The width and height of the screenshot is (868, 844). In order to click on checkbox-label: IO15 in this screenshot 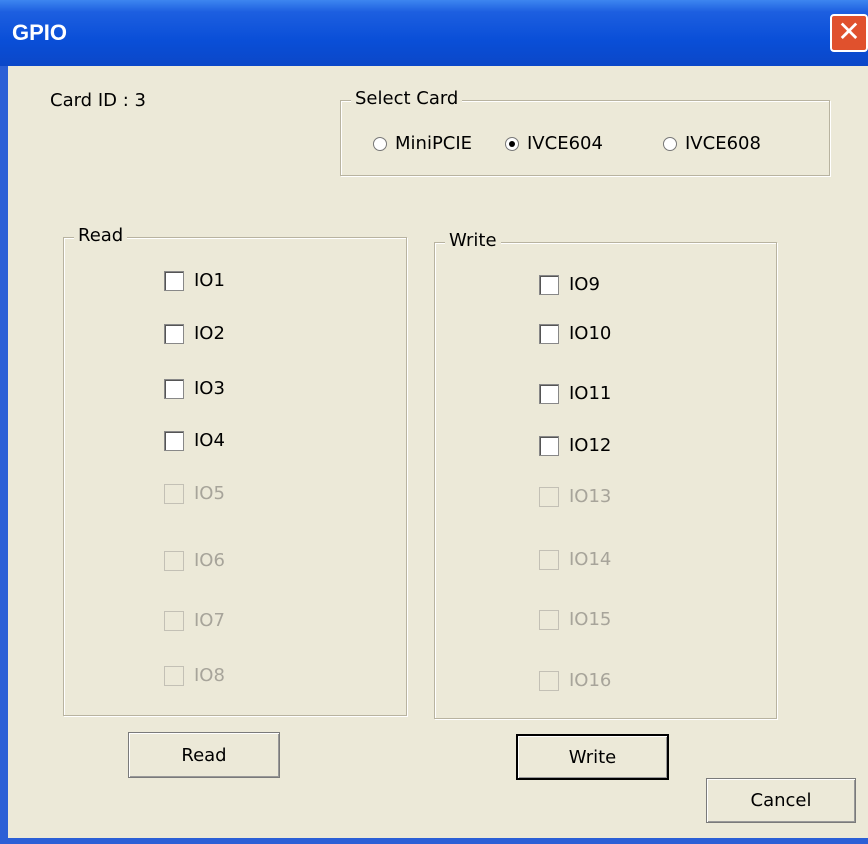, I will do `click(590, 619)`.